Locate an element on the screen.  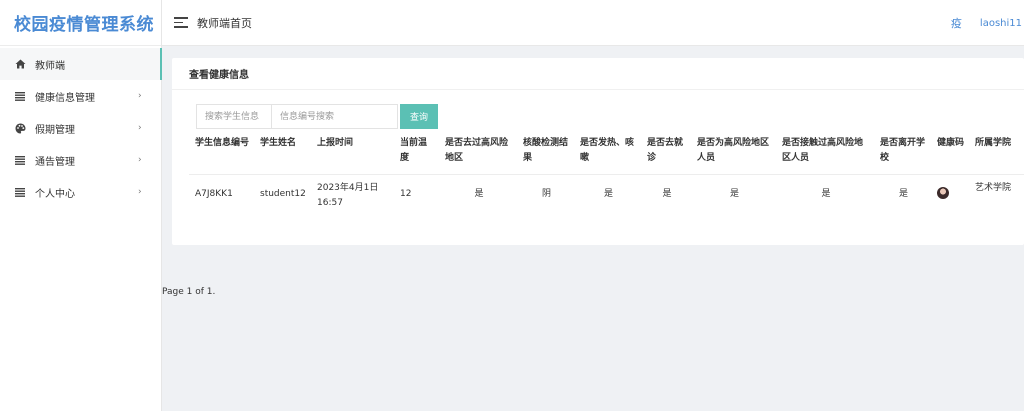
column-header: 是否接触过高风险地区人员 is located at coordinates (825, 155).